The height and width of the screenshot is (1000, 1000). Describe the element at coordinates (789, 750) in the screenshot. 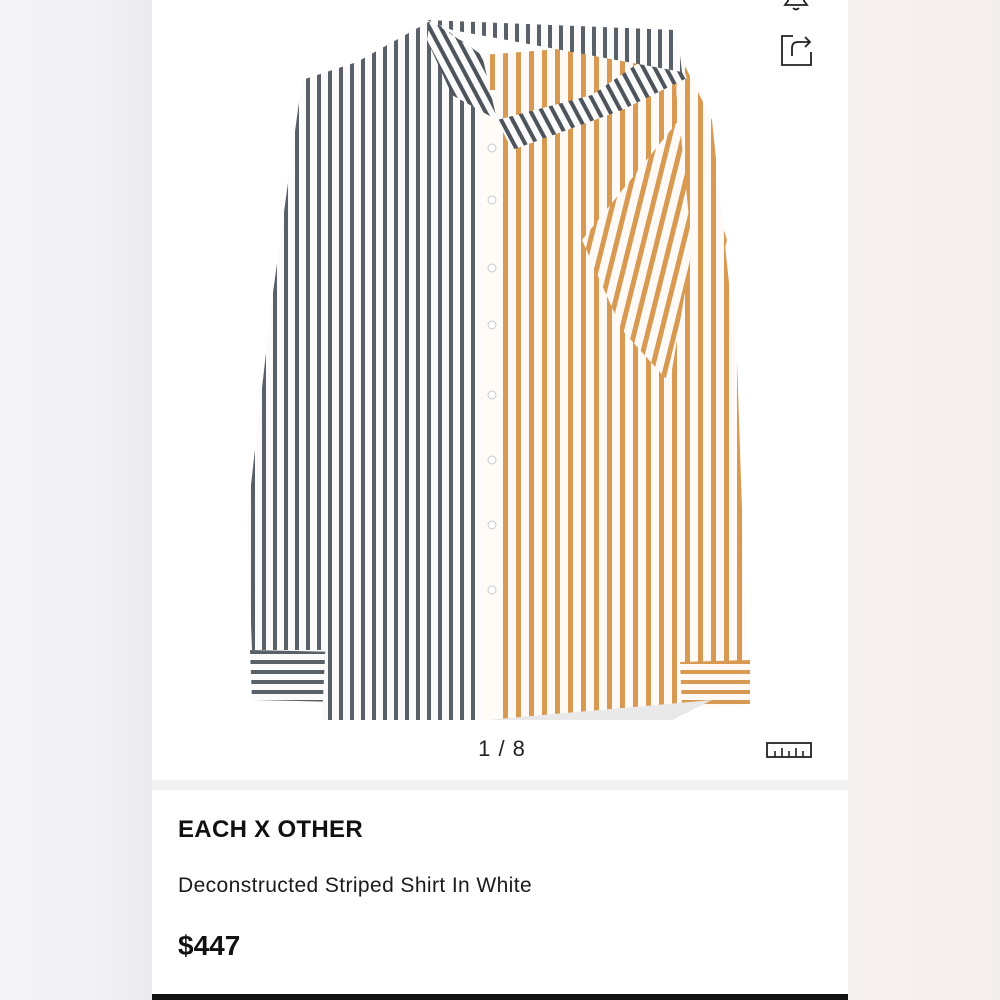

I see `ruler-icon` at that location.